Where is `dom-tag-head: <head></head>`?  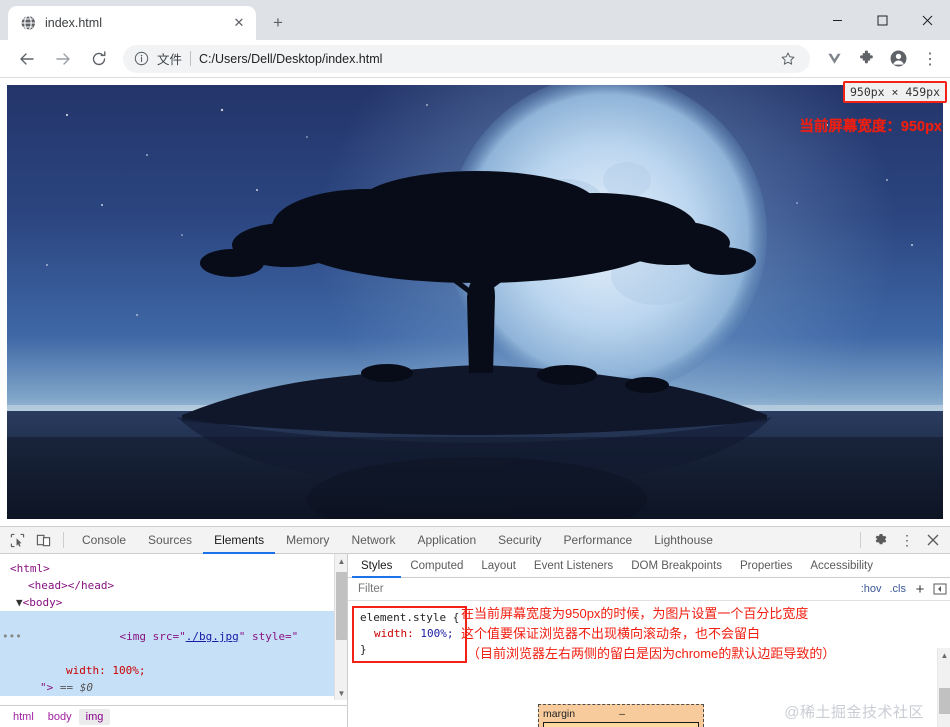 dom-tag-head: <head></head> is located at coordinates (71, 585).